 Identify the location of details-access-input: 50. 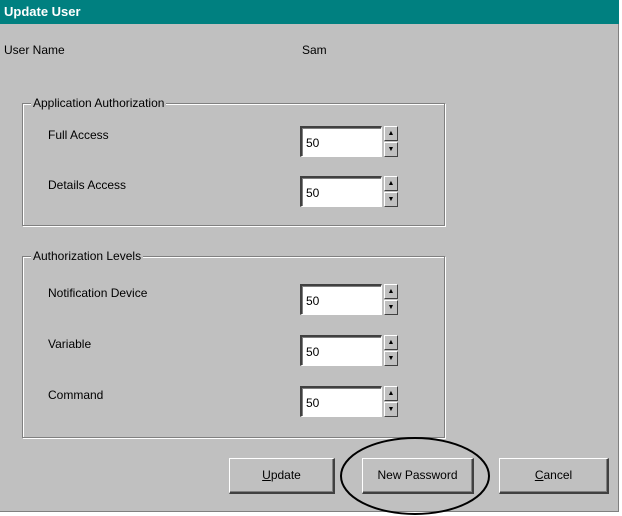
(341, 191).